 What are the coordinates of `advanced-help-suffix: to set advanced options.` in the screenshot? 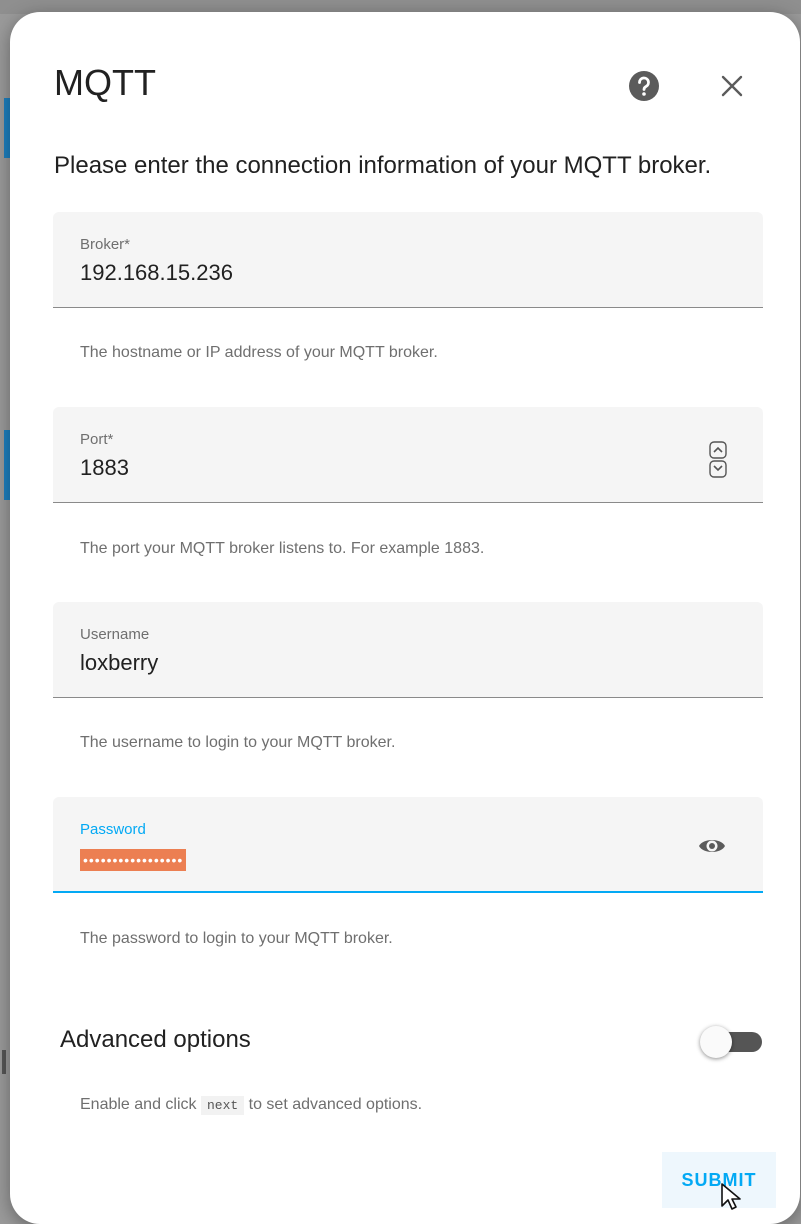 It's located at (333, 1104).